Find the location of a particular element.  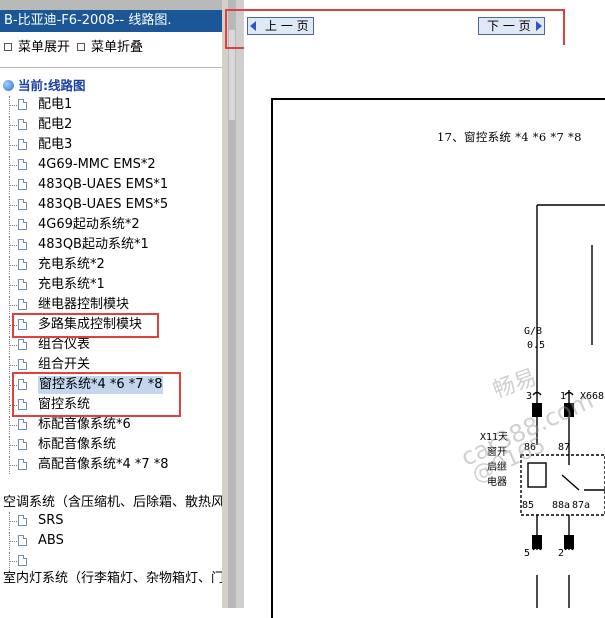

menu-collapse-label: 菜单折叠 is located at coordinates (117, 47).